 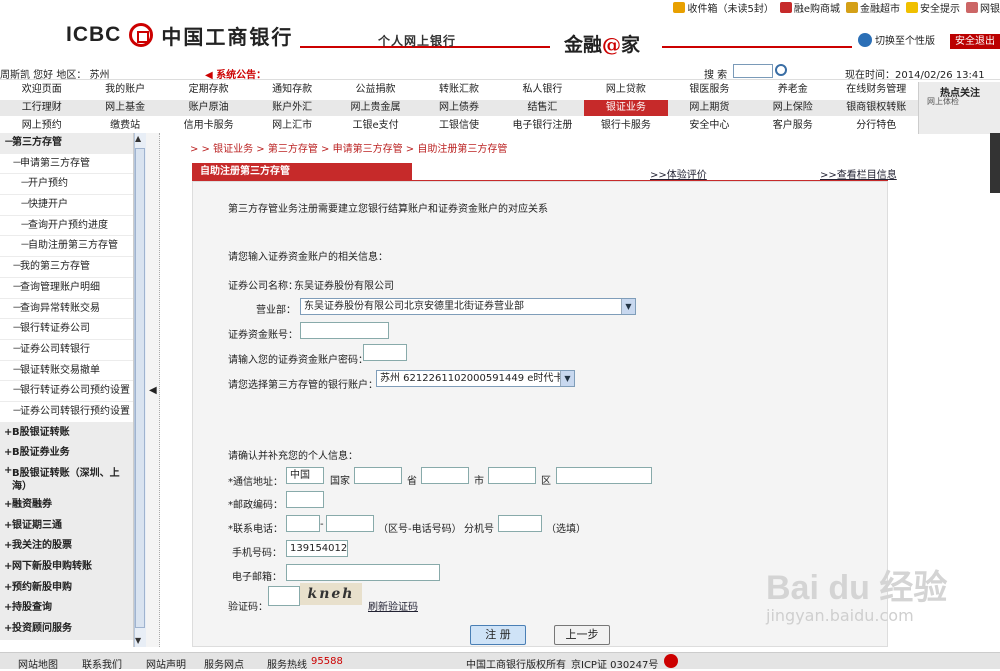 What do you see at coordinates (876, 108) in the screenshot?
I see `nav-item: 银商银权转账` at bounding box center [876, 108].